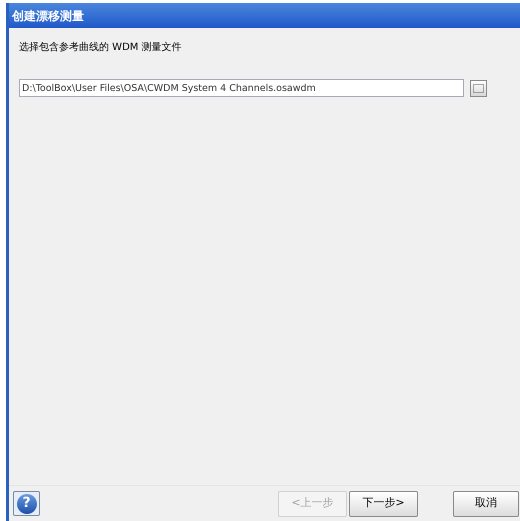 The height and width of the screenshot is (521, 520). Describe the element at coordinates (486, 503) in the screenshot. I see `cancel-button: 取消` at that location.